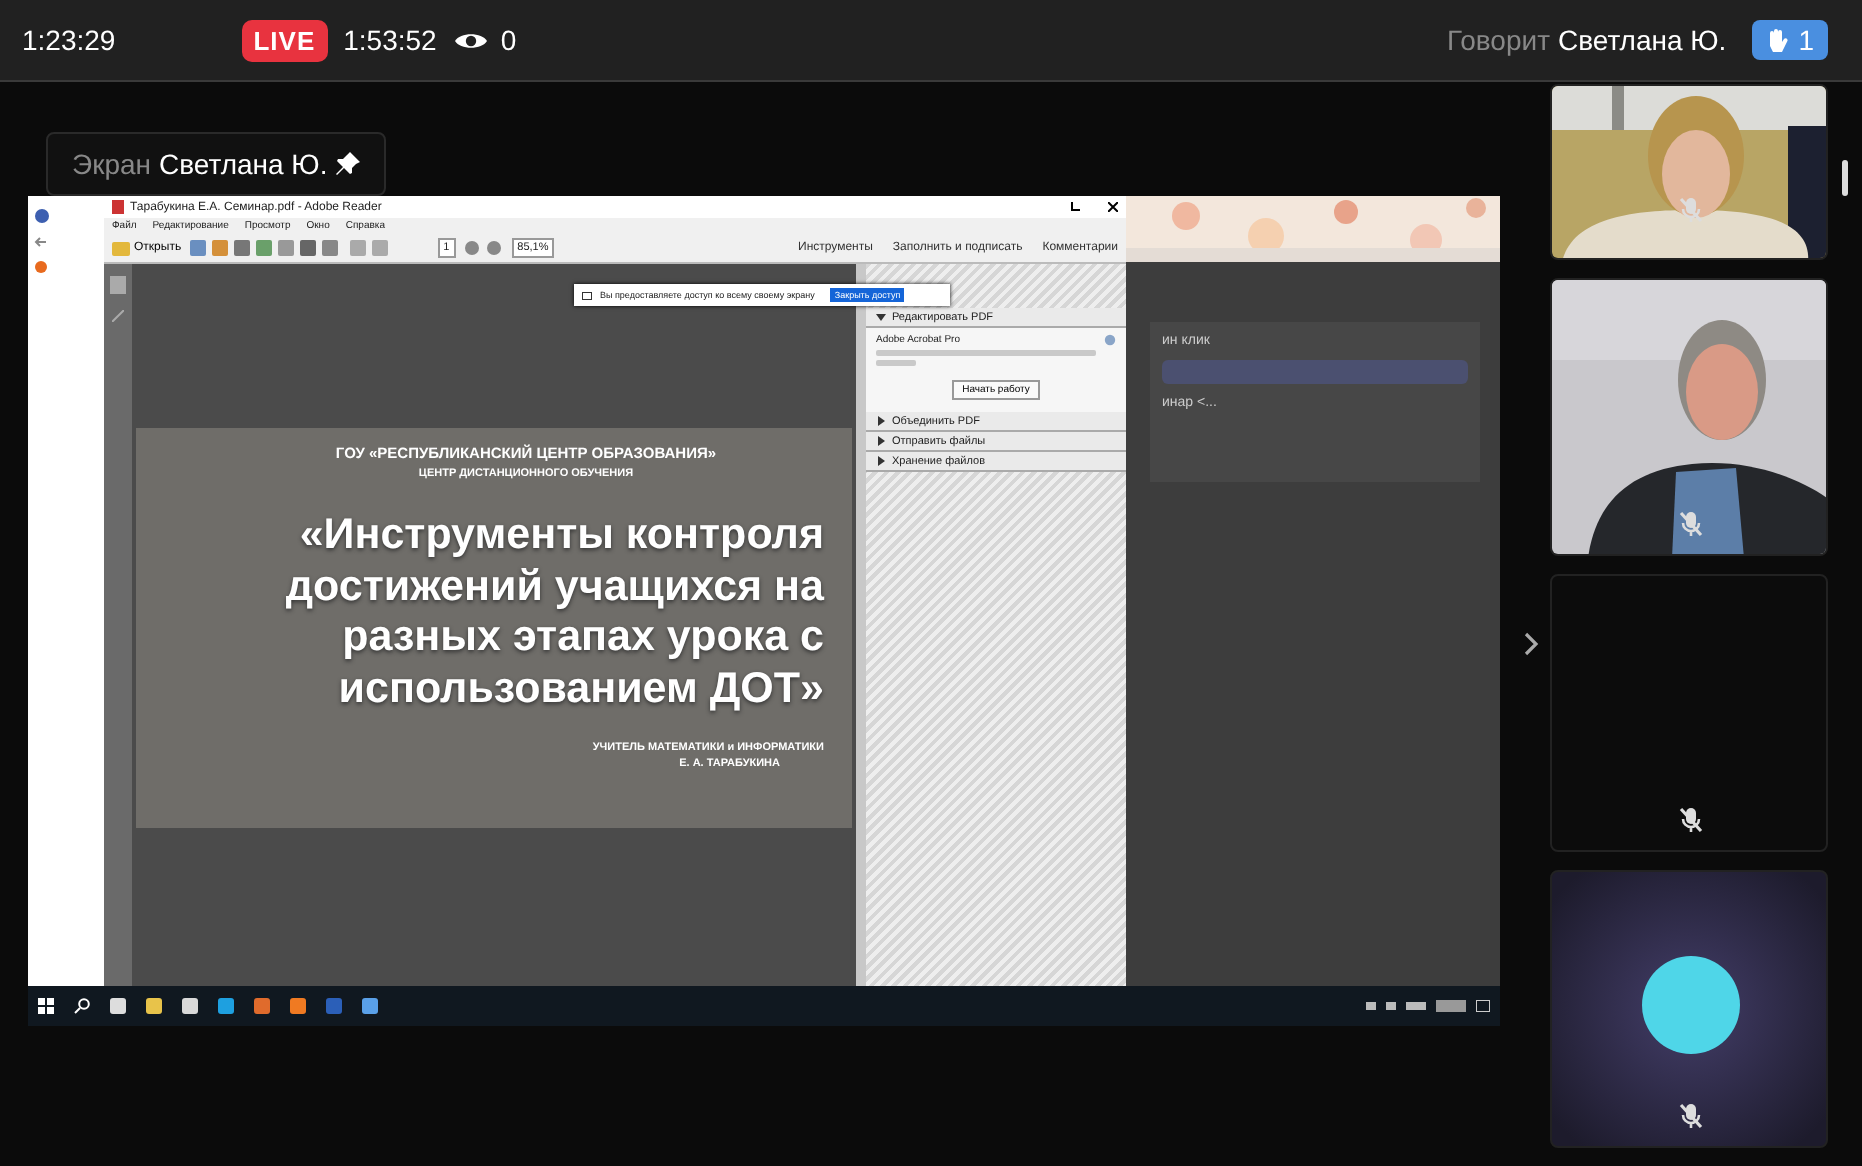  I want to click on slide-title-line: разных этапах урока с, so click(583, 637).